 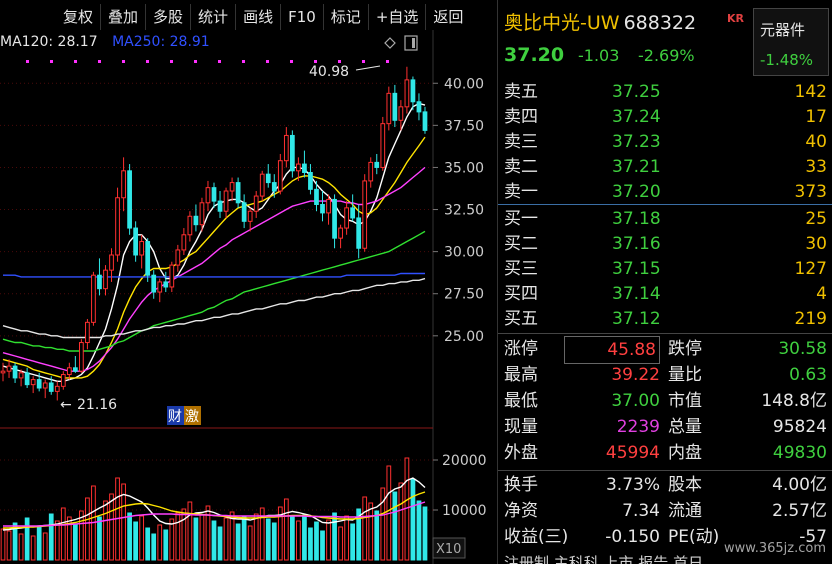 What do you see at coordinates (810, 319) in the screenshot?
I see `bid-volume: 219` at bounding box center [810, 319].